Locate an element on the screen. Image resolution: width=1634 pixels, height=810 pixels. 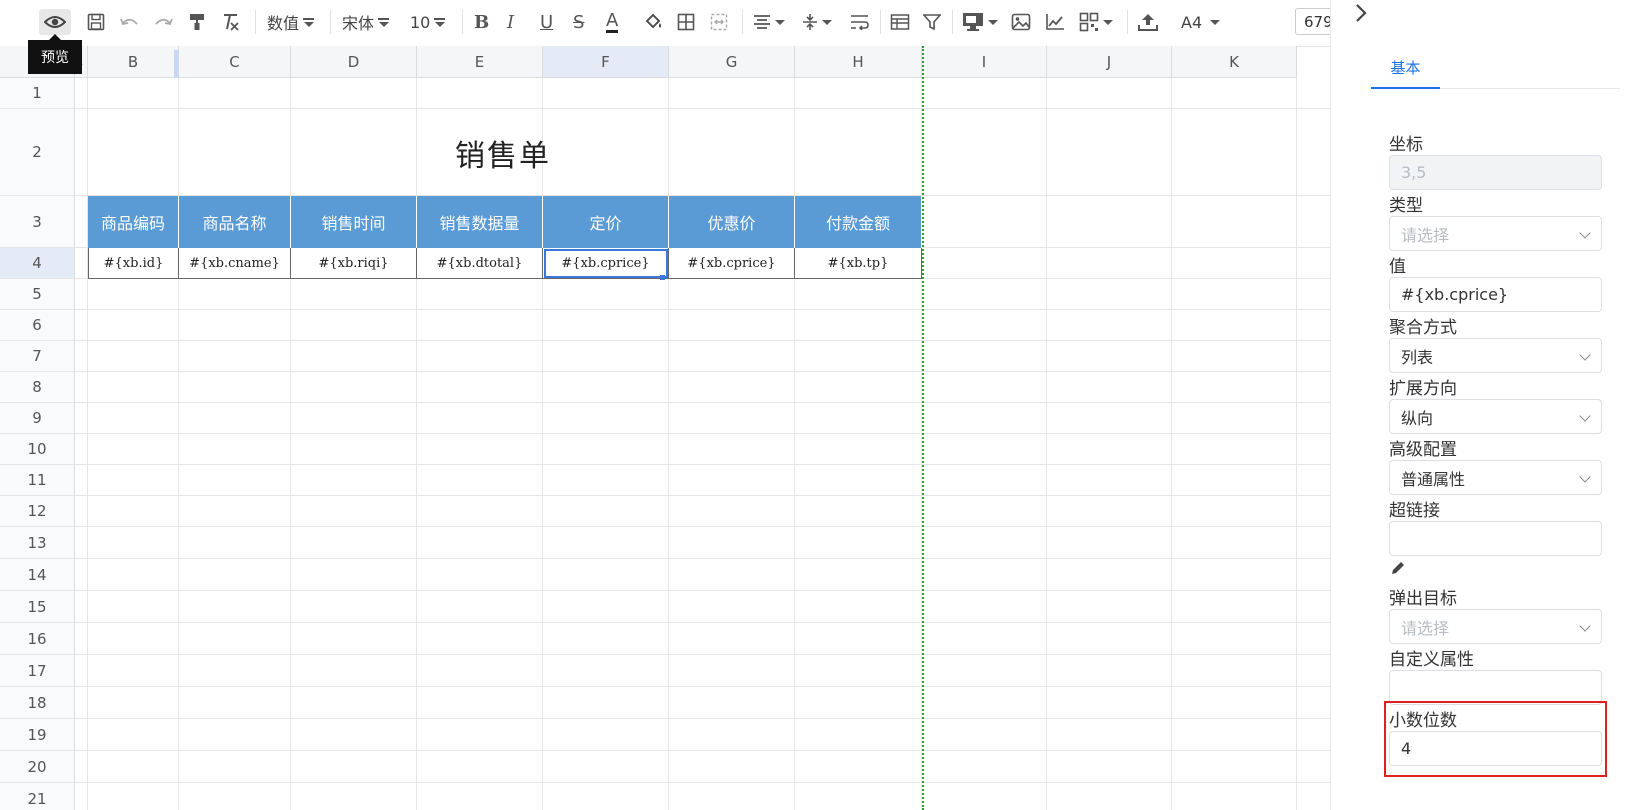
column-header-h: H is located at coordinates (858, 62).